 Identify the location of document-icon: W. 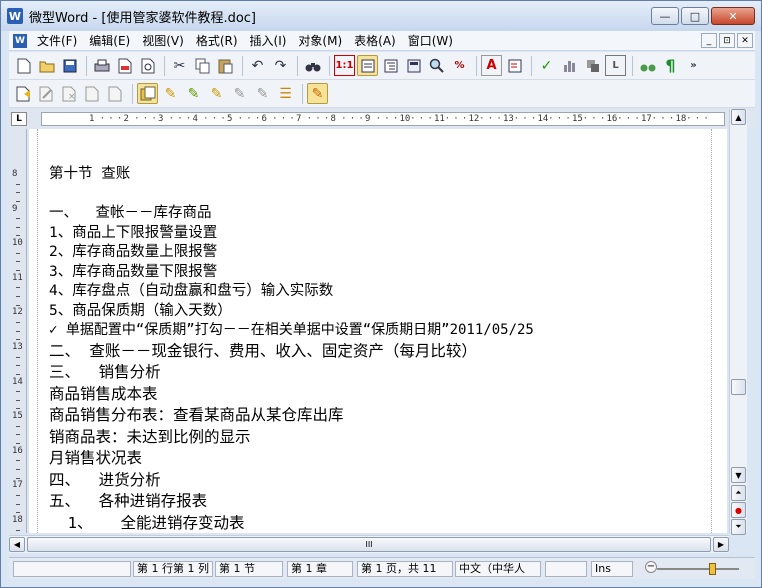
(20, 40).